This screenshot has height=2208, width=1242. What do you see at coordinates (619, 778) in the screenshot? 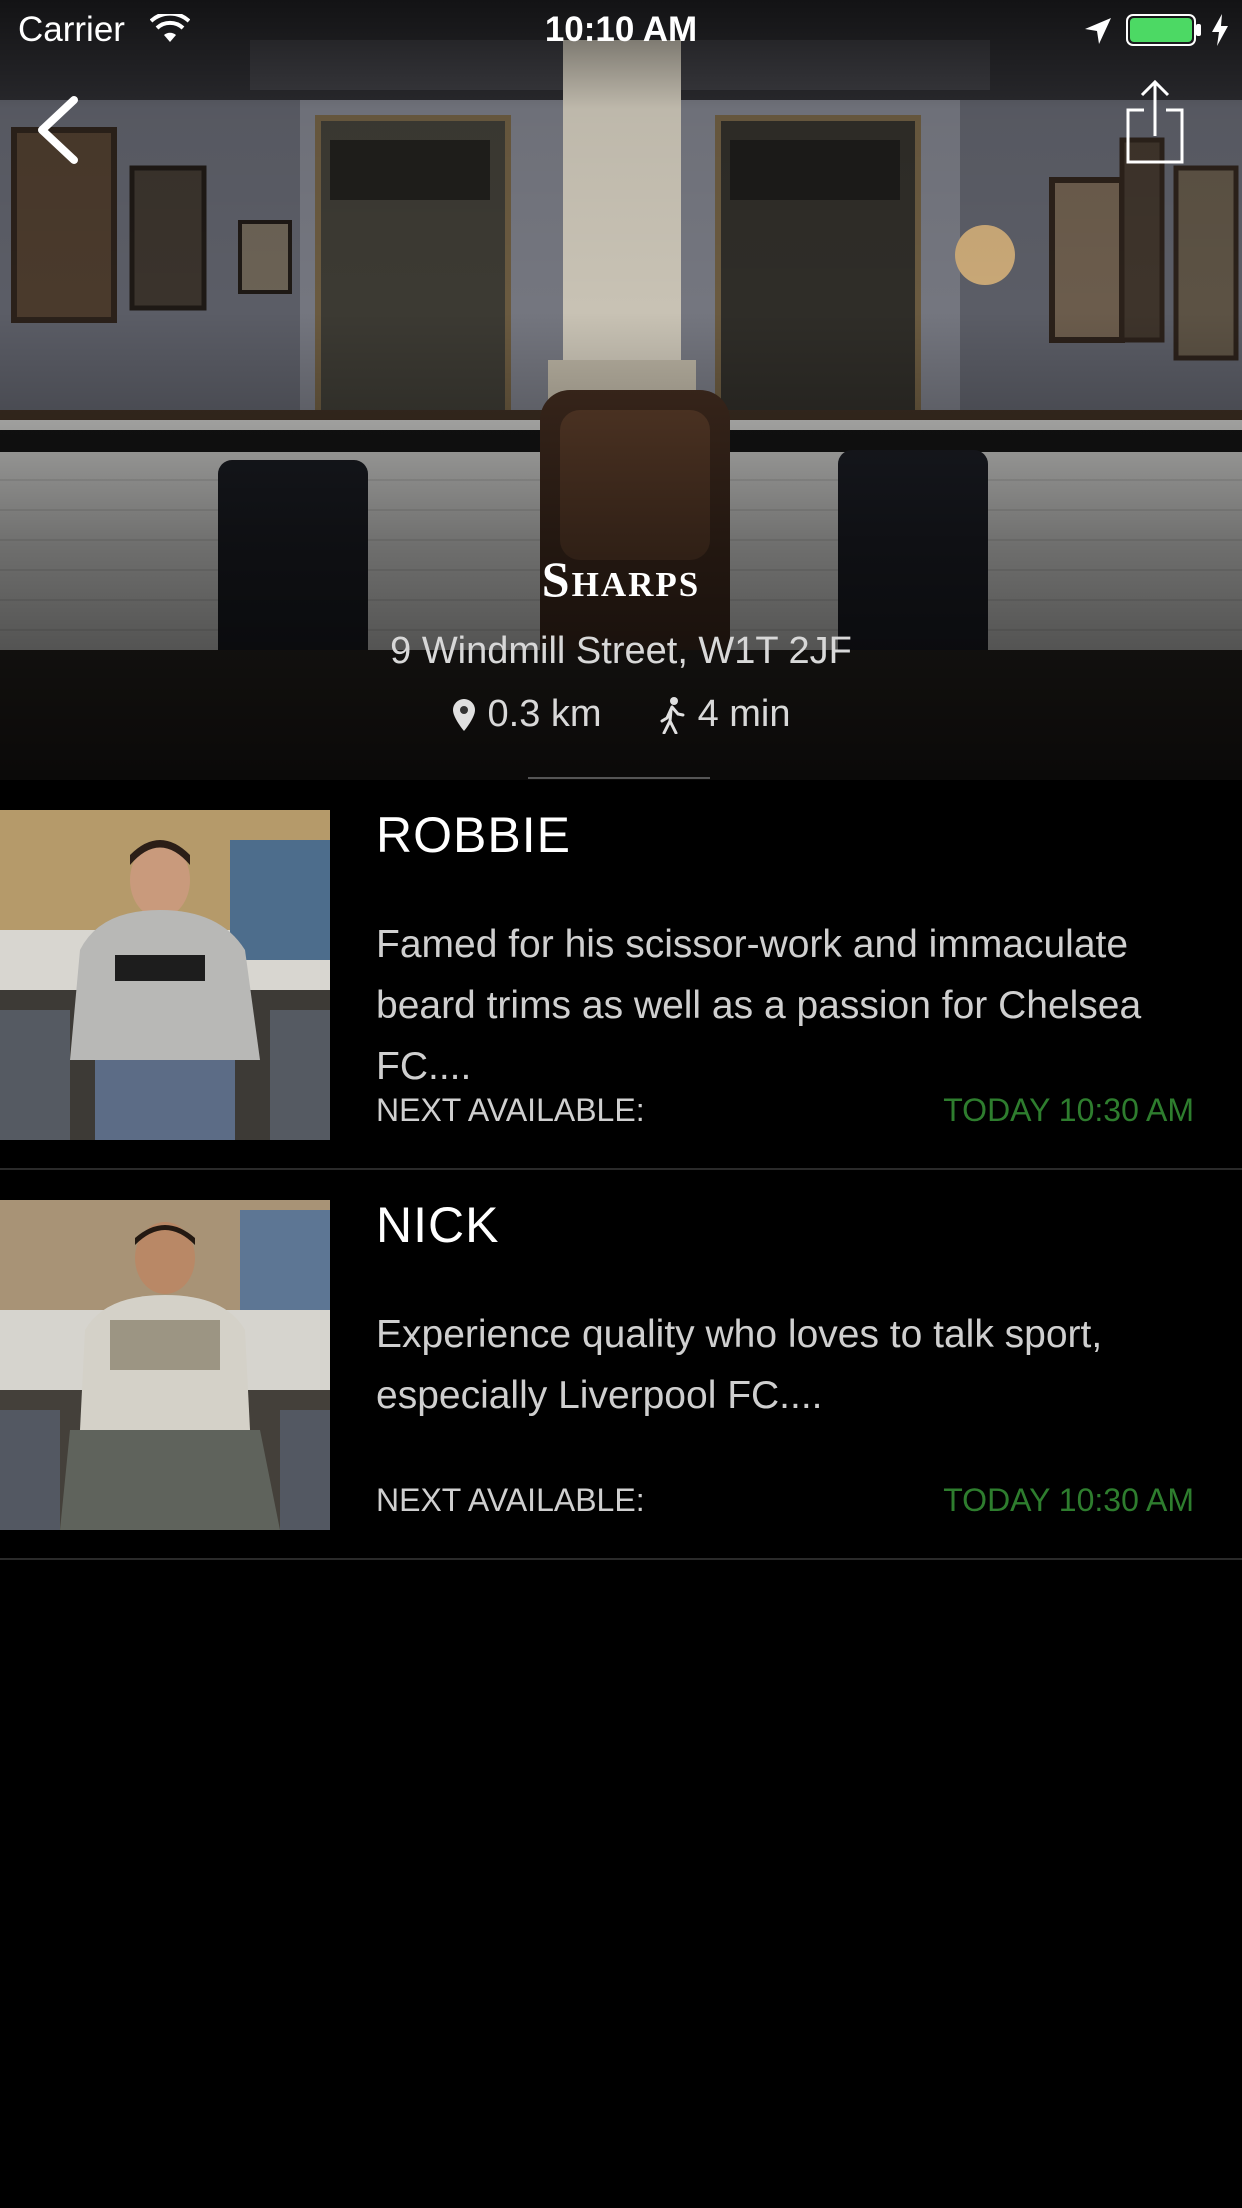
I see `hero-divider` at bounding box center [619, 778].